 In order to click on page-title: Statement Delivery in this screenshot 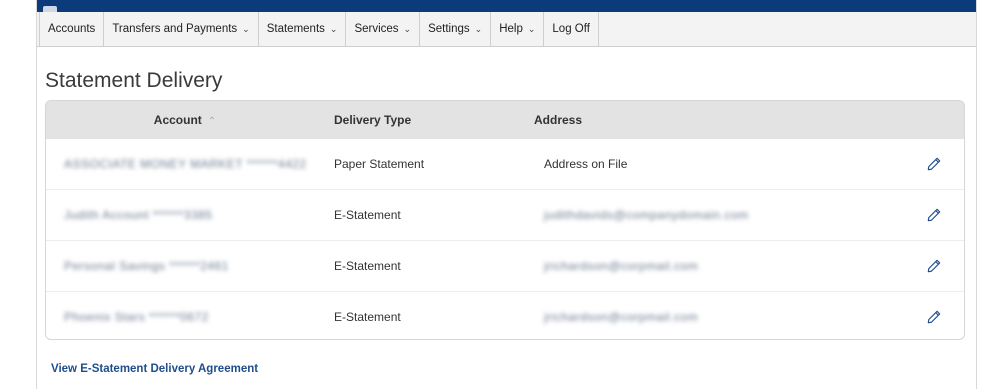, I will do `click(134, 80)`.